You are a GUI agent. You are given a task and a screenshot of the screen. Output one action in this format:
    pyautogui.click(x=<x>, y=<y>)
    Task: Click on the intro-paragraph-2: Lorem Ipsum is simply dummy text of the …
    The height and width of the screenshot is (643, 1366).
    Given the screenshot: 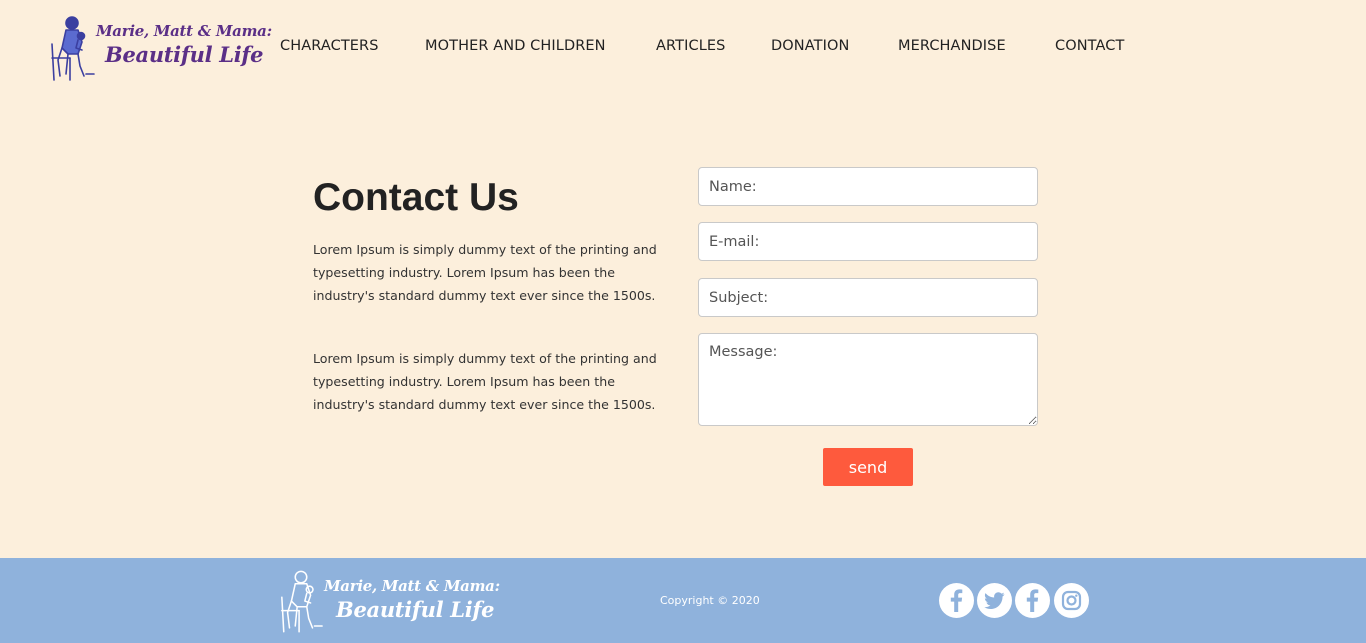 What is the action you would take?
    pyautogui.click(x=485, y=382)
    